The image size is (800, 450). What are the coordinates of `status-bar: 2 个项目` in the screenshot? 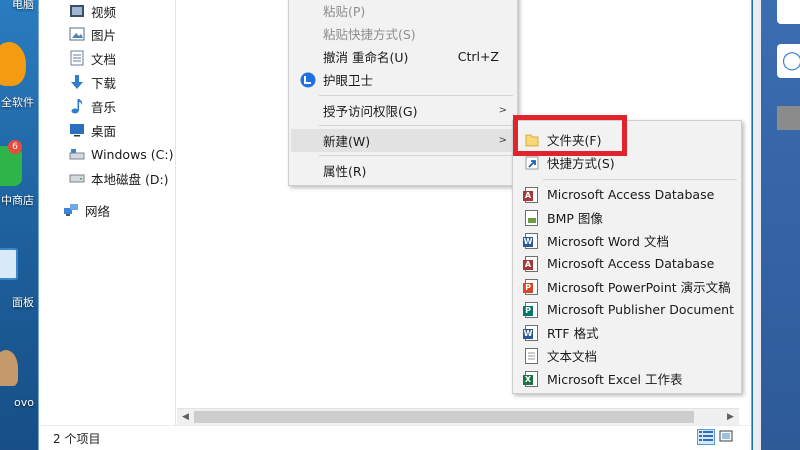 It's located at (395, 437).